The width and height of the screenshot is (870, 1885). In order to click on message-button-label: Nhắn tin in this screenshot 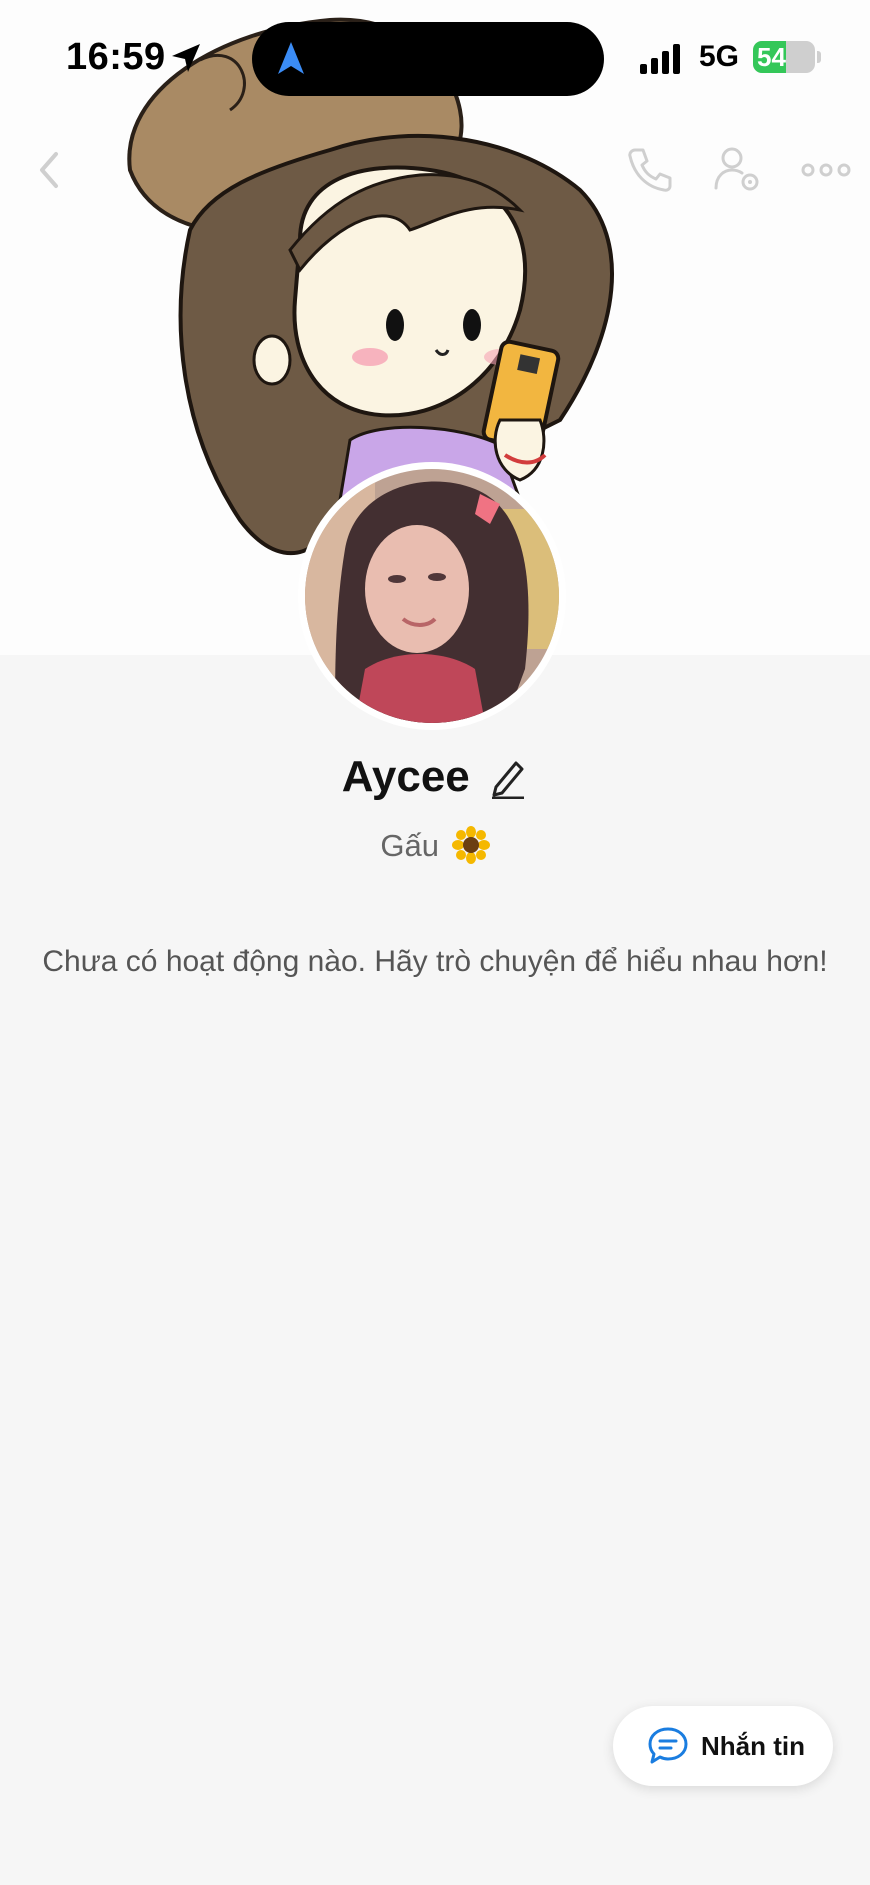, I will do `click(753, 1745)`.